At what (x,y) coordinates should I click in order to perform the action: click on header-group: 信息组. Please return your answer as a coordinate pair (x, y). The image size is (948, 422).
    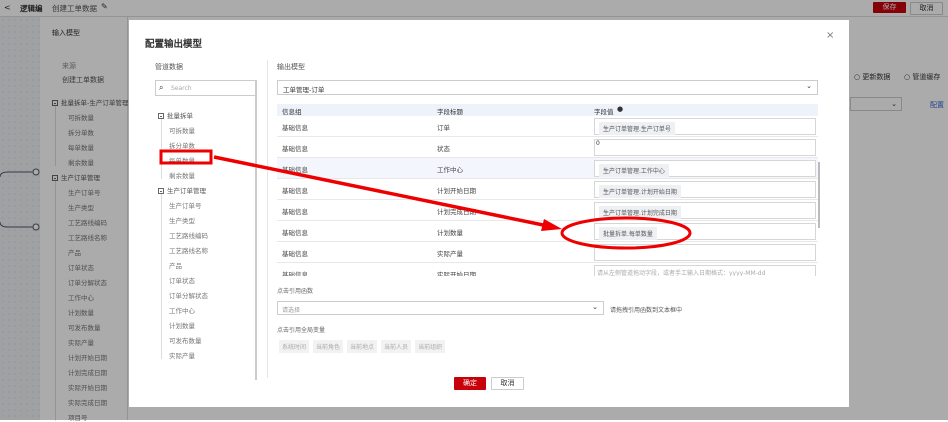
    Looking at the image, I should click on (292, 112).